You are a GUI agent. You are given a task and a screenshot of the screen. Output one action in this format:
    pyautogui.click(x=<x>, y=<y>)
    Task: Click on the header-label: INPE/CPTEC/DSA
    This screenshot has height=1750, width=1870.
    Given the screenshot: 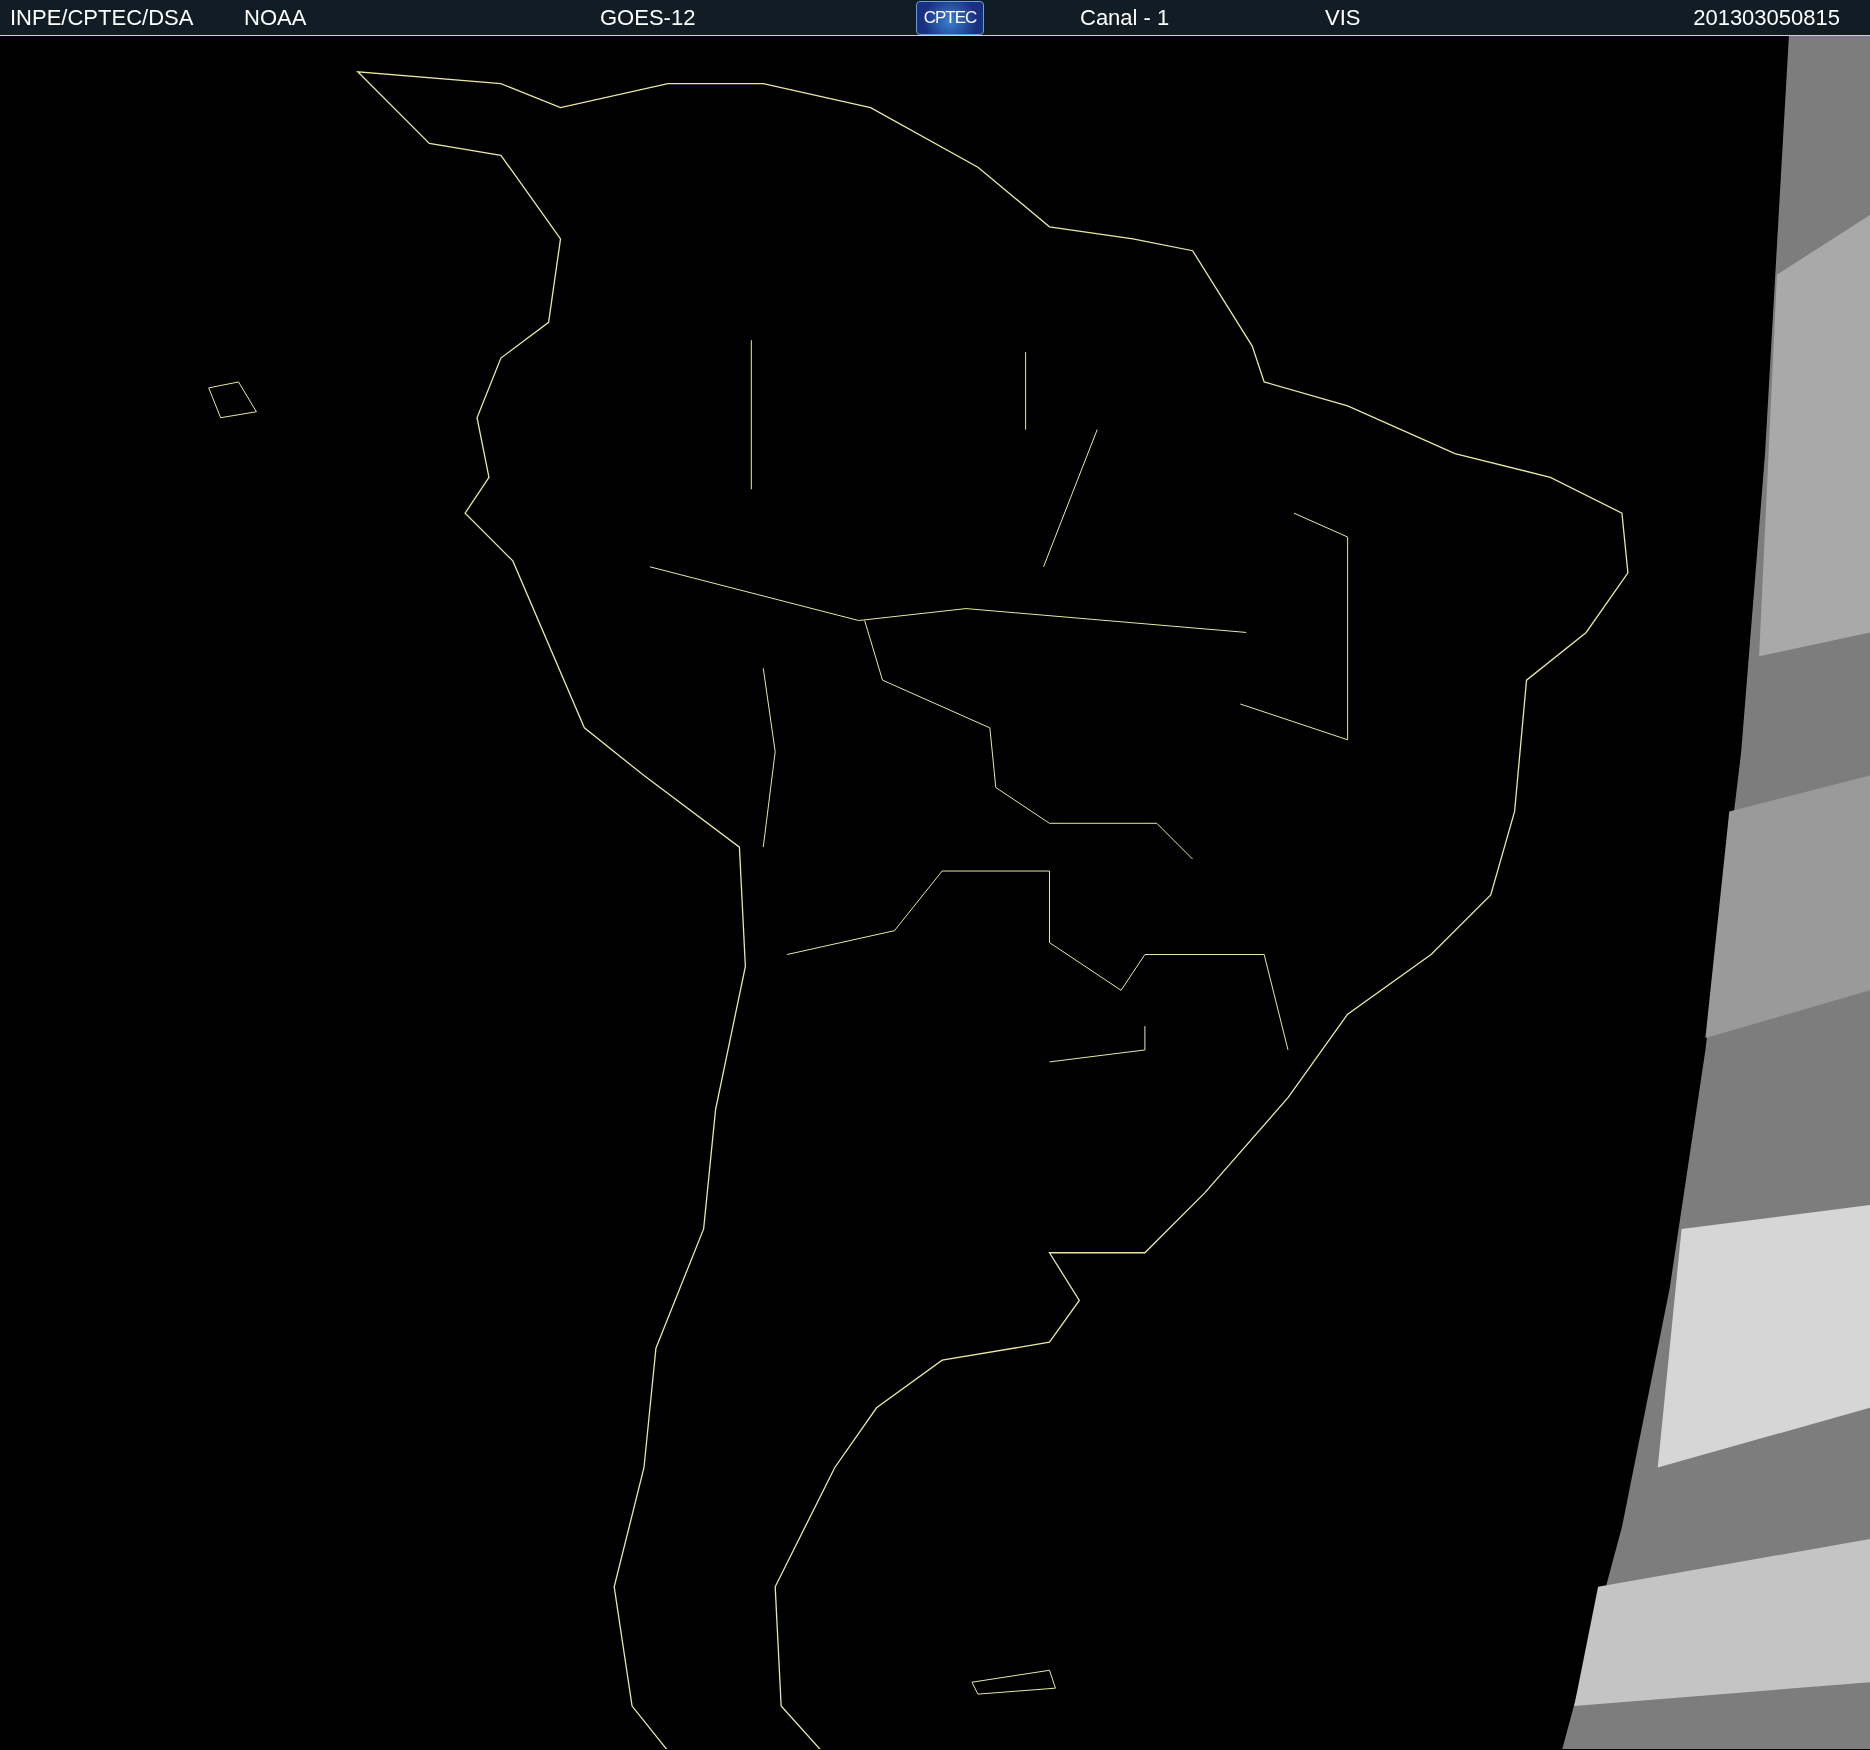 What is the action you would take?
    pyautogui.click(x=102, y=17)
    